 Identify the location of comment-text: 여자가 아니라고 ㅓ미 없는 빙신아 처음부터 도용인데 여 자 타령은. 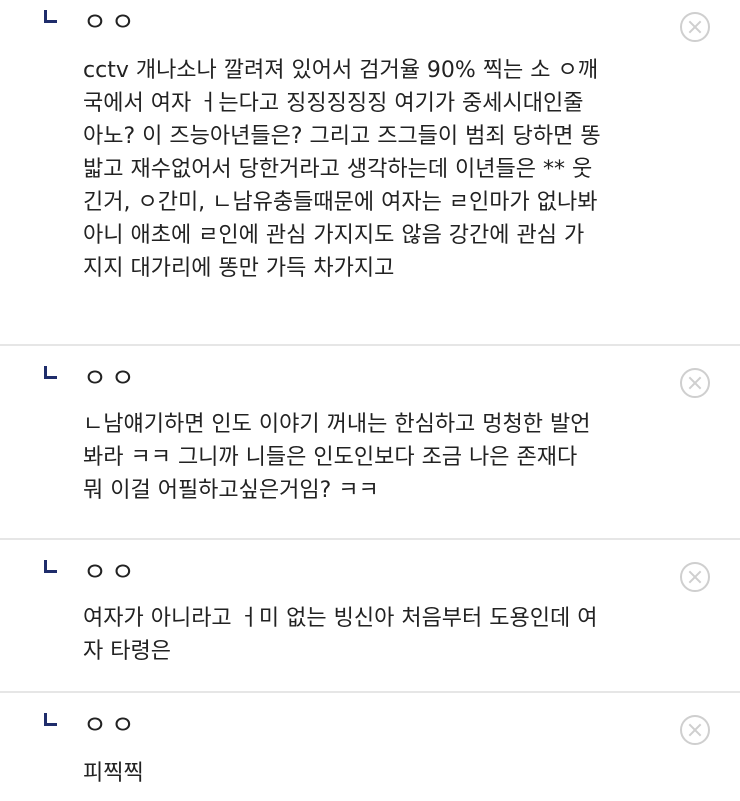
(340, 635).